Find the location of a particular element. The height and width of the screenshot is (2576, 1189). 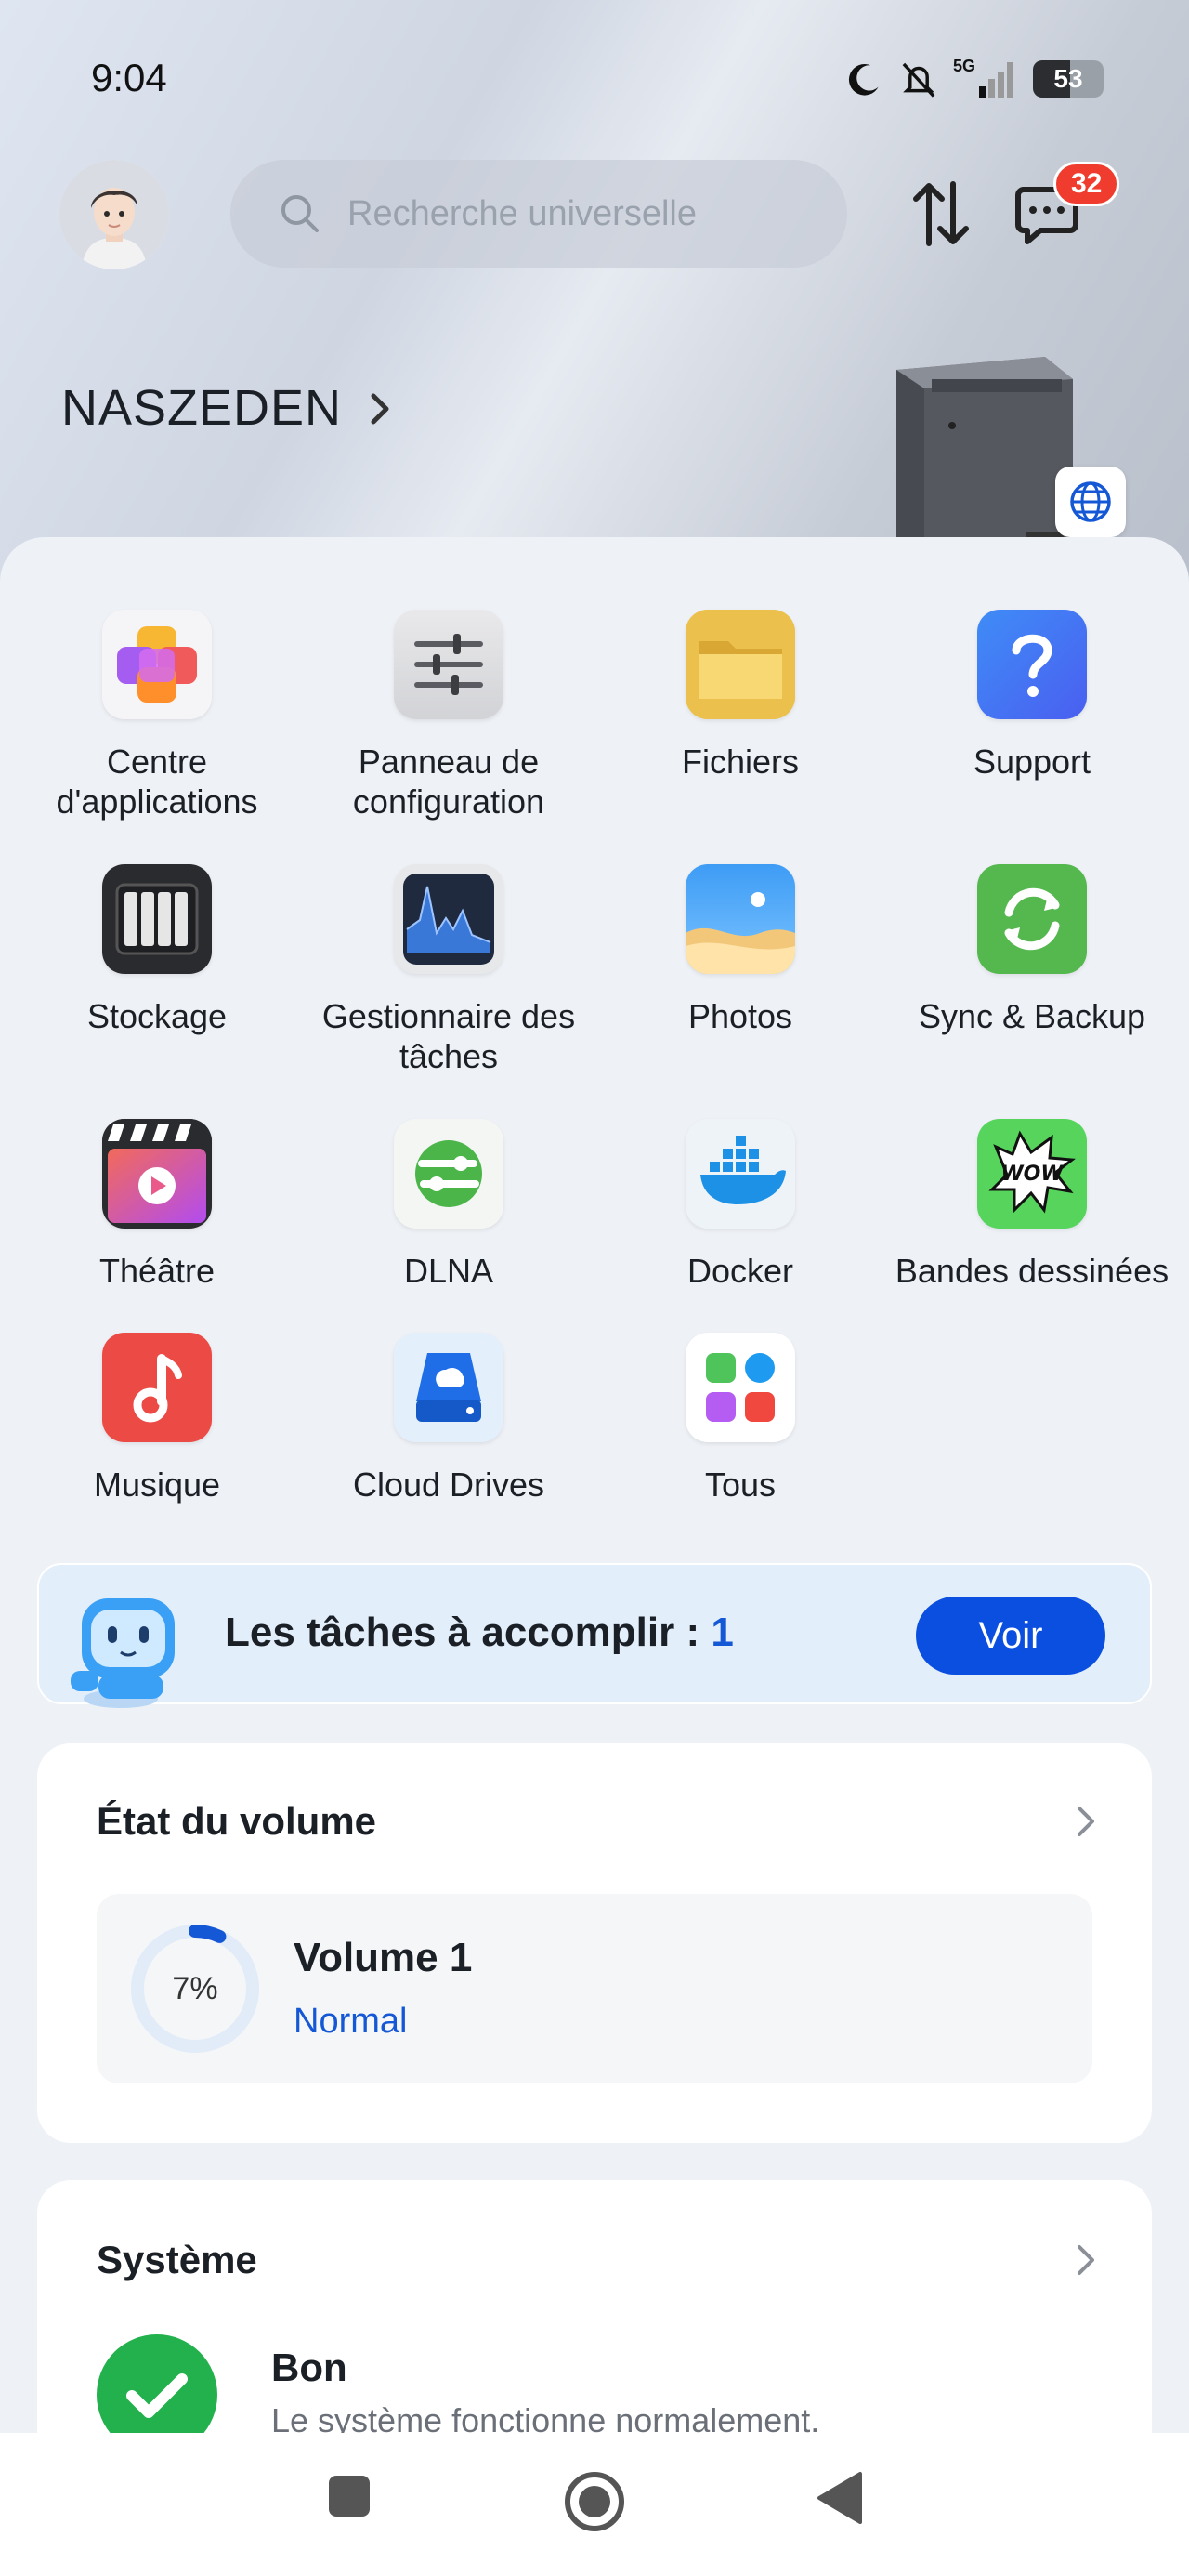

app-label: Cloud Drives is located at coordinates (448, 1484).